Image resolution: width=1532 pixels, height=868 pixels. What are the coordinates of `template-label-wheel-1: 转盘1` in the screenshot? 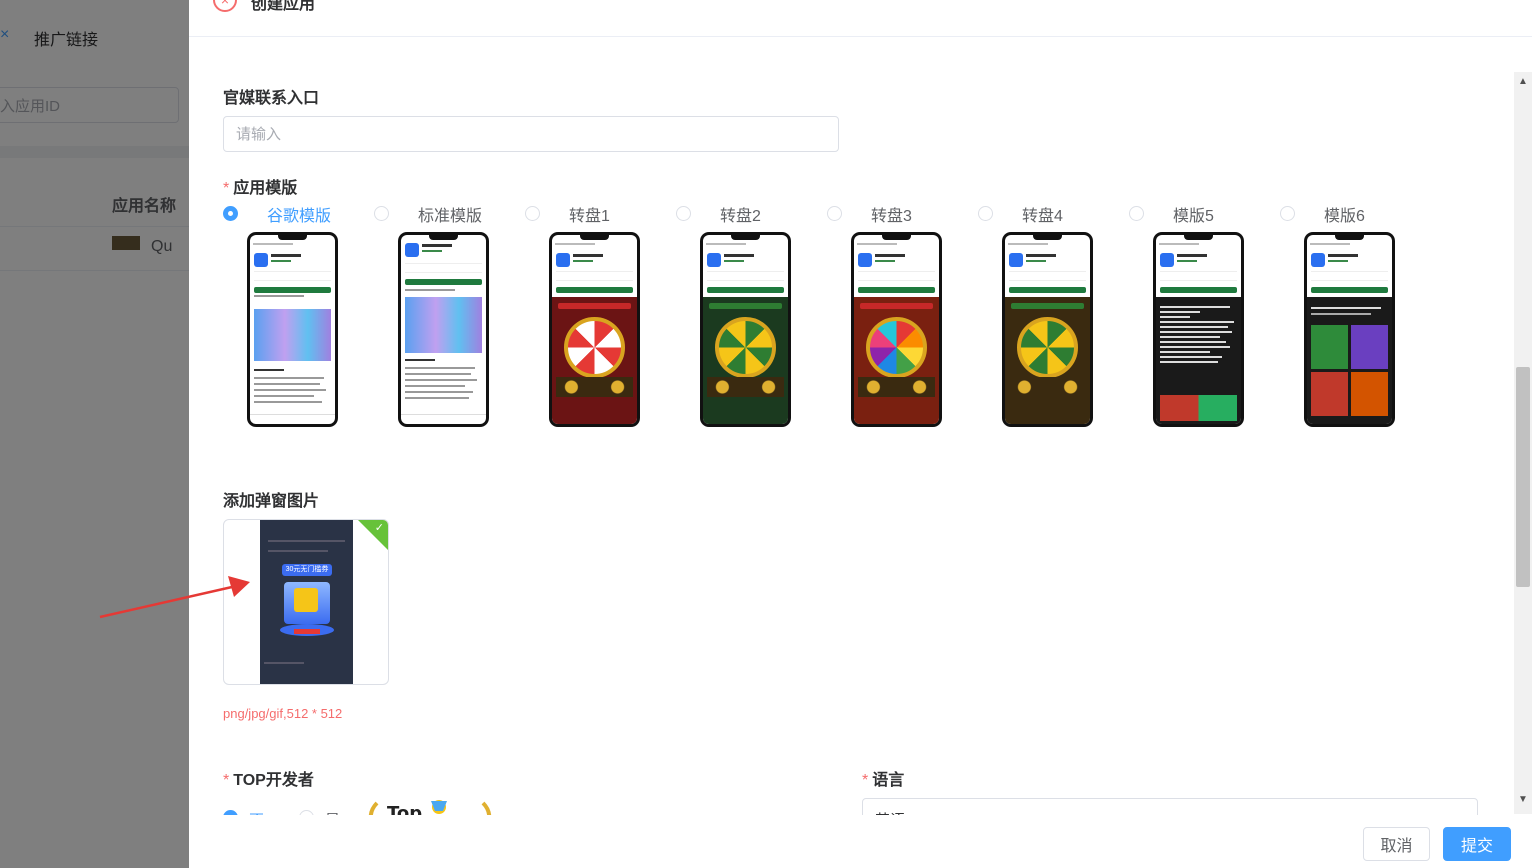 It's located at (589, 216).